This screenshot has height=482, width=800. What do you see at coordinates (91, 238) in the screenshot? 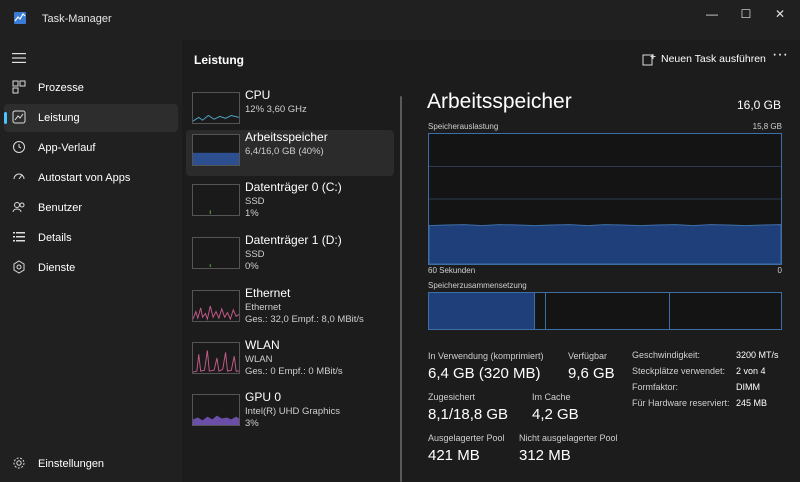
I see `nav-item-details: Details` at bounding box center [91, 238].